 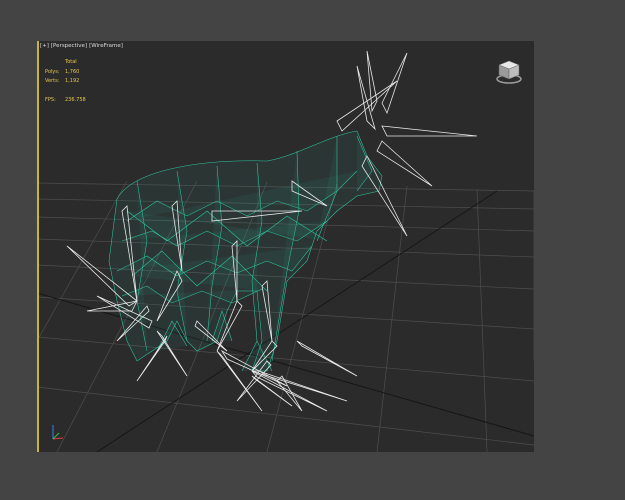 What do you see at coordinates (75, 100) in the screenshot?
I see `fps-value: 236.758` at bounding box center [75, 100].